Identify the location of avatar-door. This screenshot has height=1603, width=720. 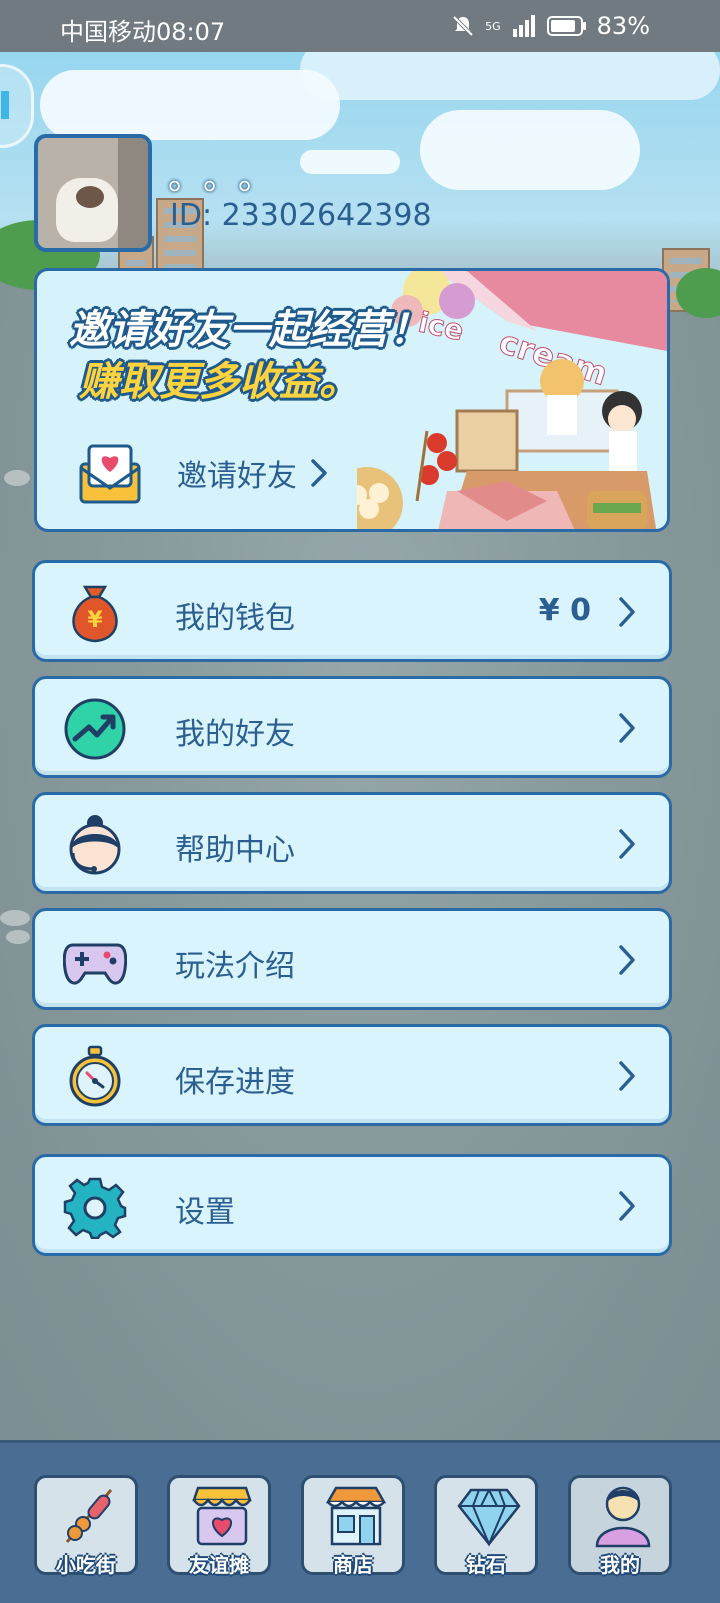
(133, 193).